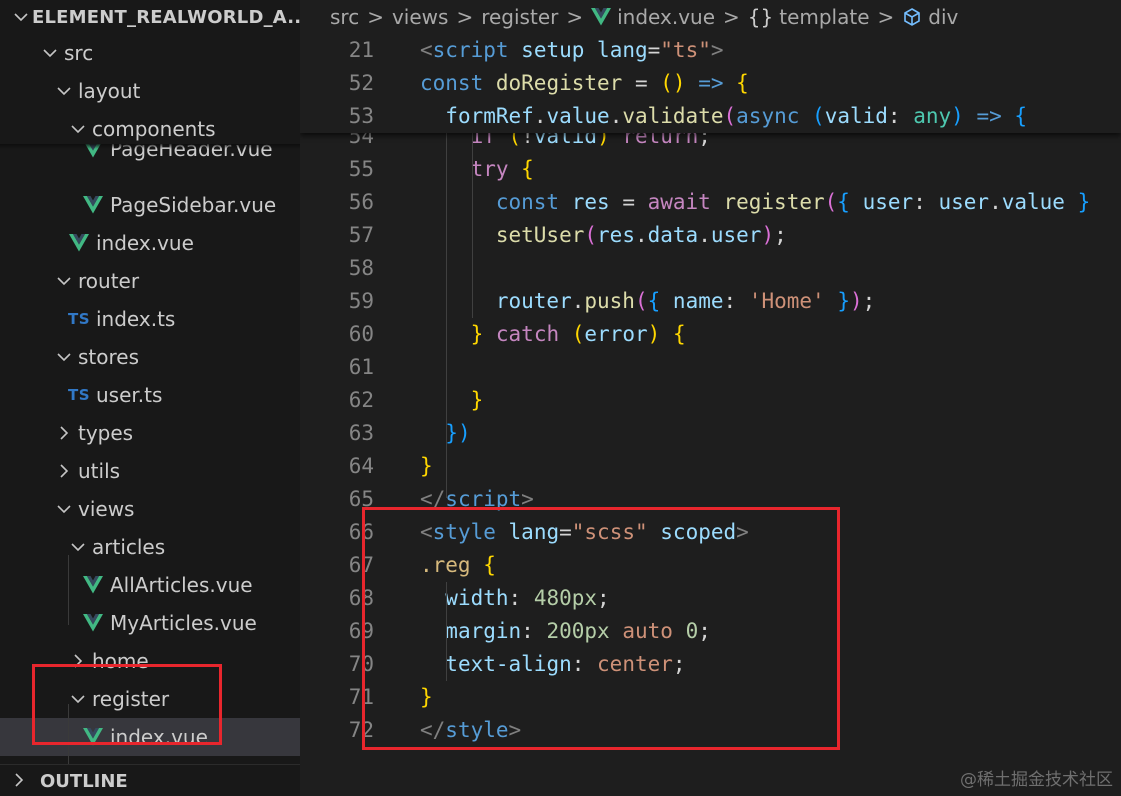 Image resolution: width=1121 pixels, height=796 pixels. What do you see at coordinates (710, 466) in the screenshot?
I see `code-line: 64}` at bounding box center [710, 466].